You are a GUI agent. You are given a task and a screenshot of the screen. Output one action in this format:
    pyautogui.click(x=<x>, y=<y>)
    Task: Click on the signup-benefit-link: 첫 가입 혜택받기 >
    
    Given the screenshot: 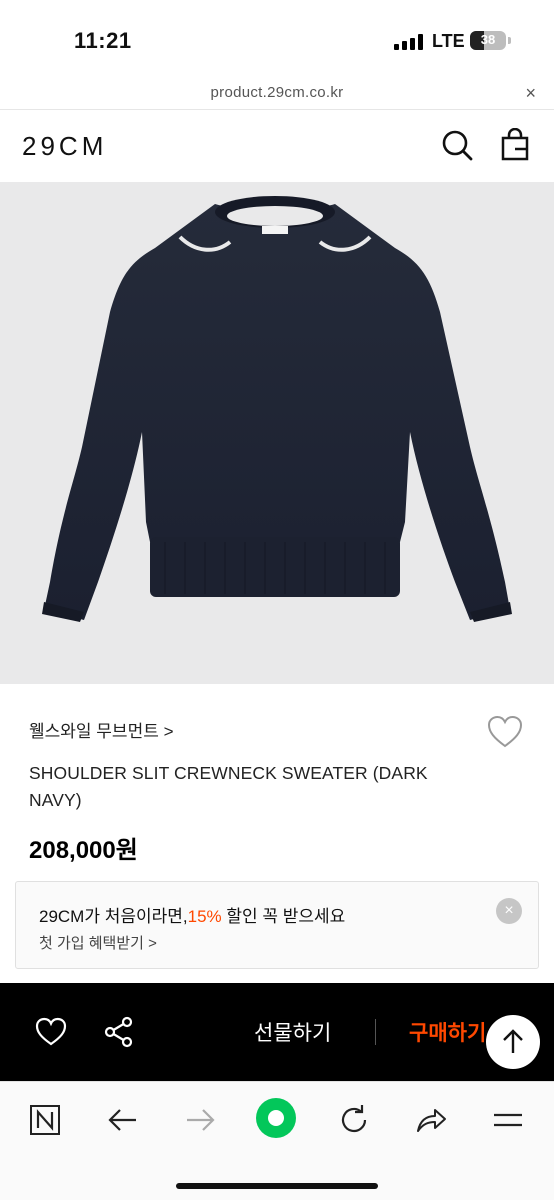 What is the action you would take?
    pyautogui.click(x=98, y=942)
    